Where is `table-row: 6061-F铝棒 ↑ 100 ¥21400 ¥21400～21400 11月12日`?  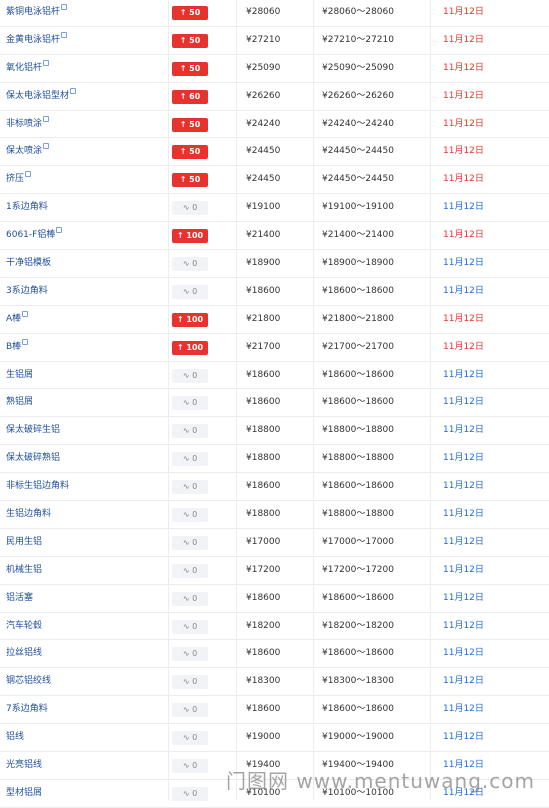
table-row: 6061-F铝棒 ↑ 100 ¥21400 ¥21400～21400 11月12日 is located at coordinates (274, 236).